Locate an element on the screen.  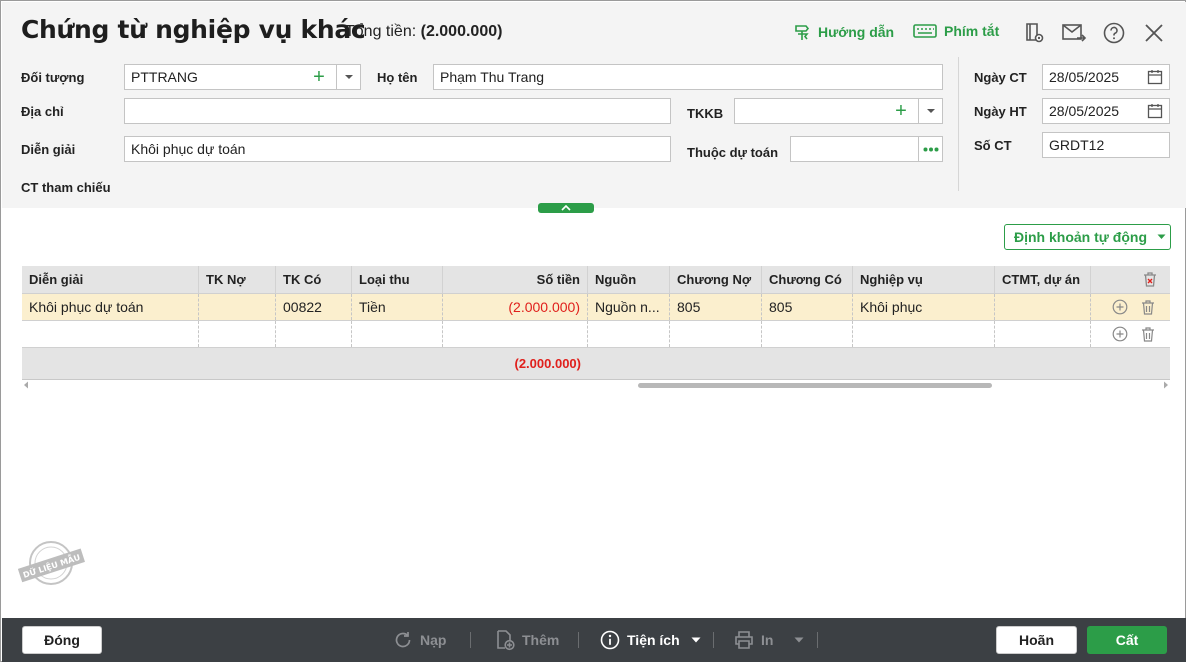
ngay-ct-datepicker: 28/05/2025 is located at coordinates (1106, 77).